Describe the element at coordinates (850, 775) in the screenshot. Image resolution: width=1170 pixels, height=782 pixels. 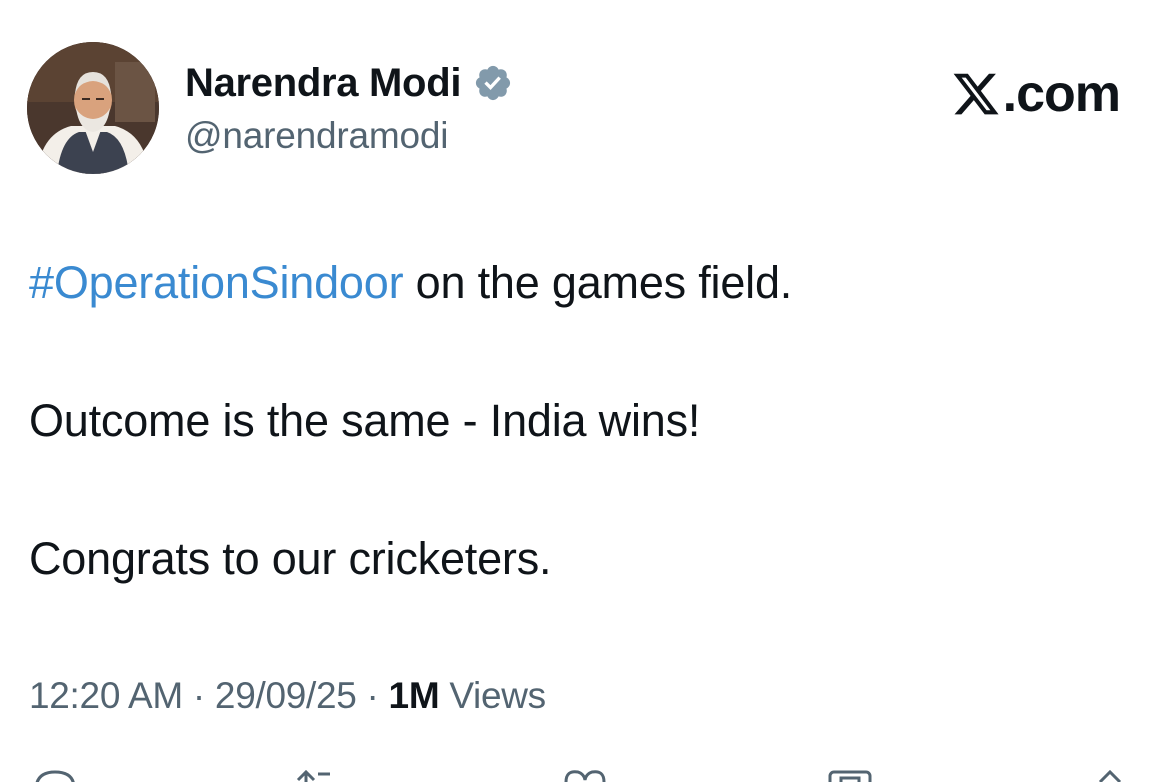
I see `bookmark-icon` at that location.